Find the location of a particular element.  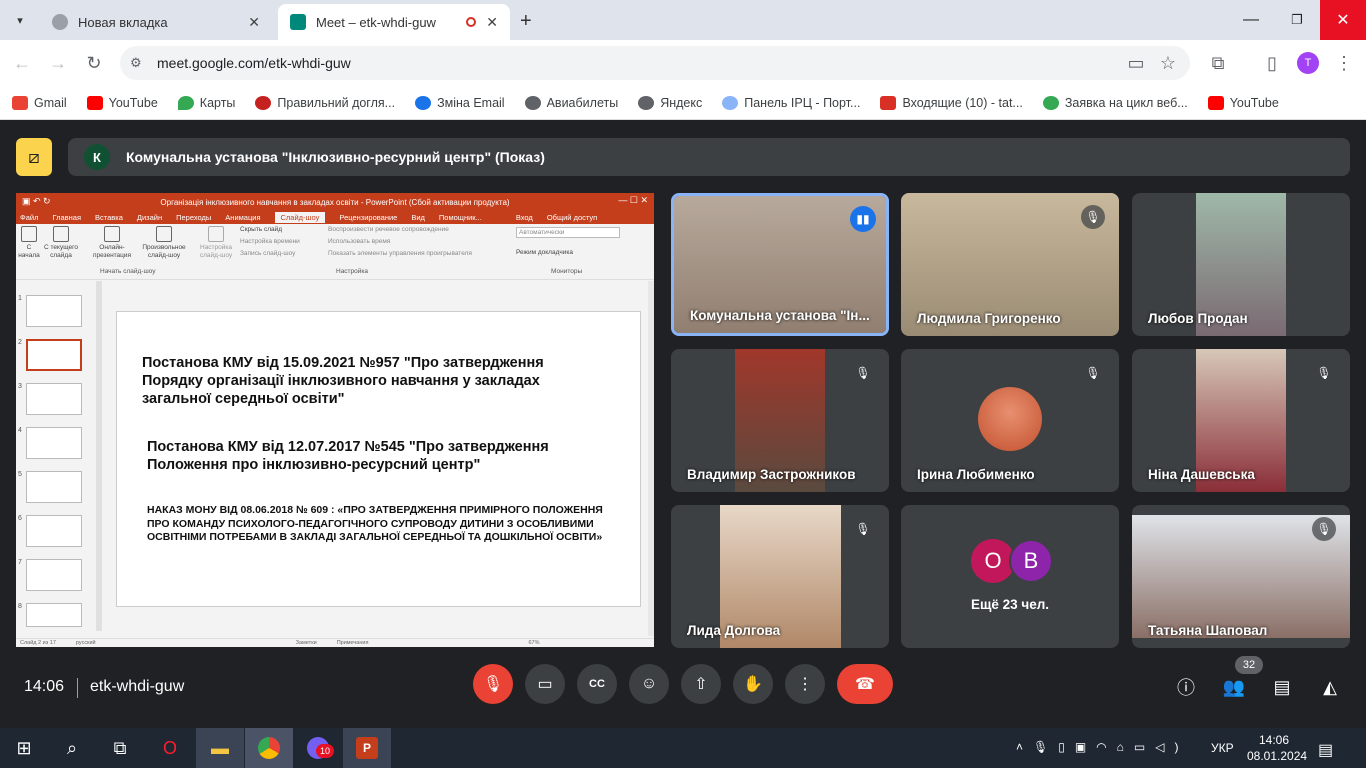

camera-icon: ▭ is located at coordinates (1136, 63).